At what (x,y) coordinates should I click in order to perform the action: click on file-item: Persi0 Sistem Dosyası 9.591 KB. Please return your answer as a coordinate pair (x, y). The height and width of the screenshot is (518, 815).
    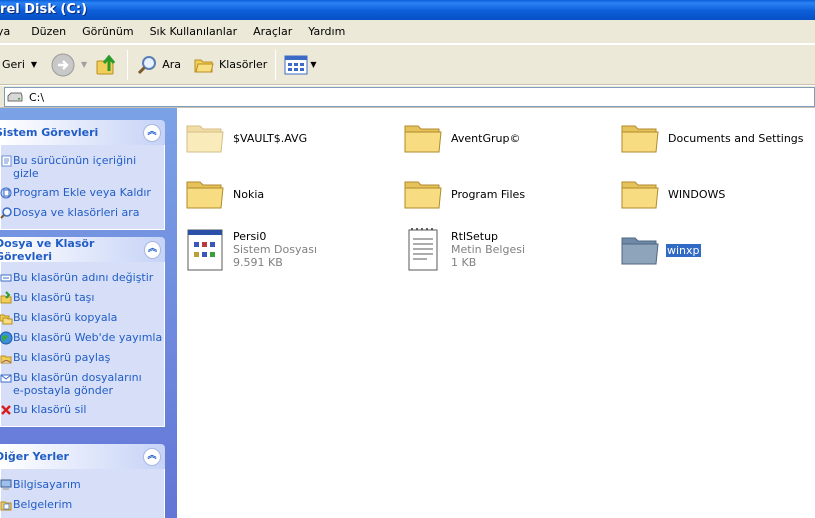
    Looking at the image, I should click on (251, 250).